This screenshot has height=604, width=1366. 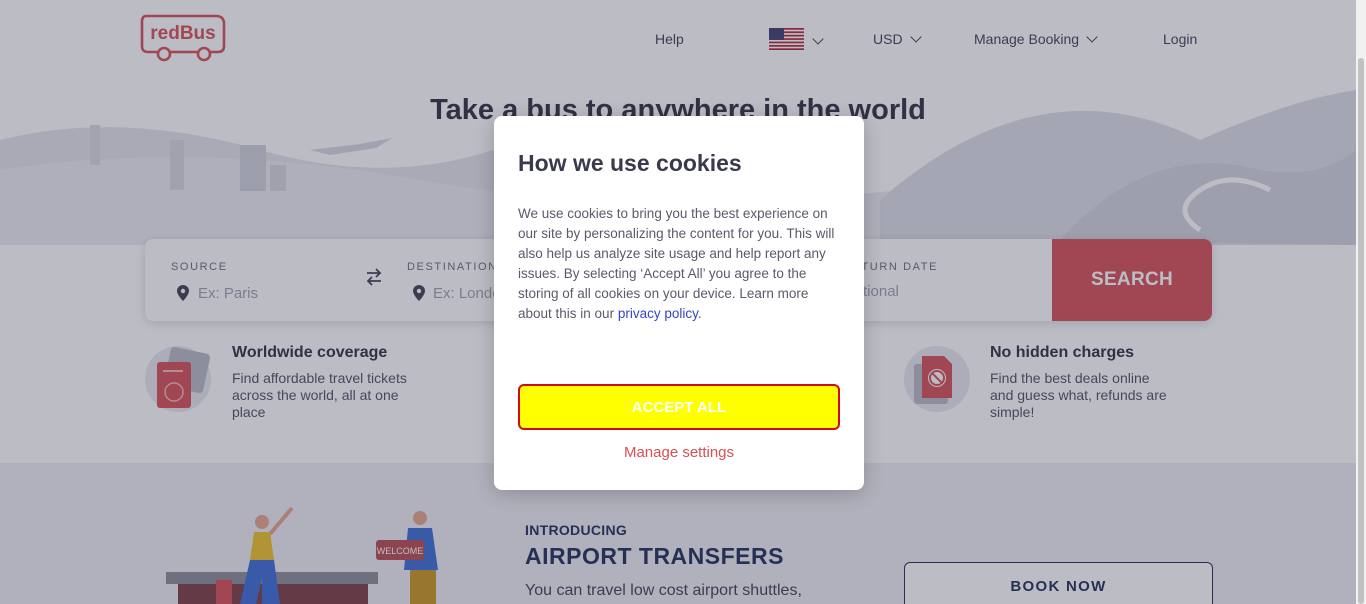 I want to click on cookie-modal-title: How we use cookies, so click(x=630, y=163).